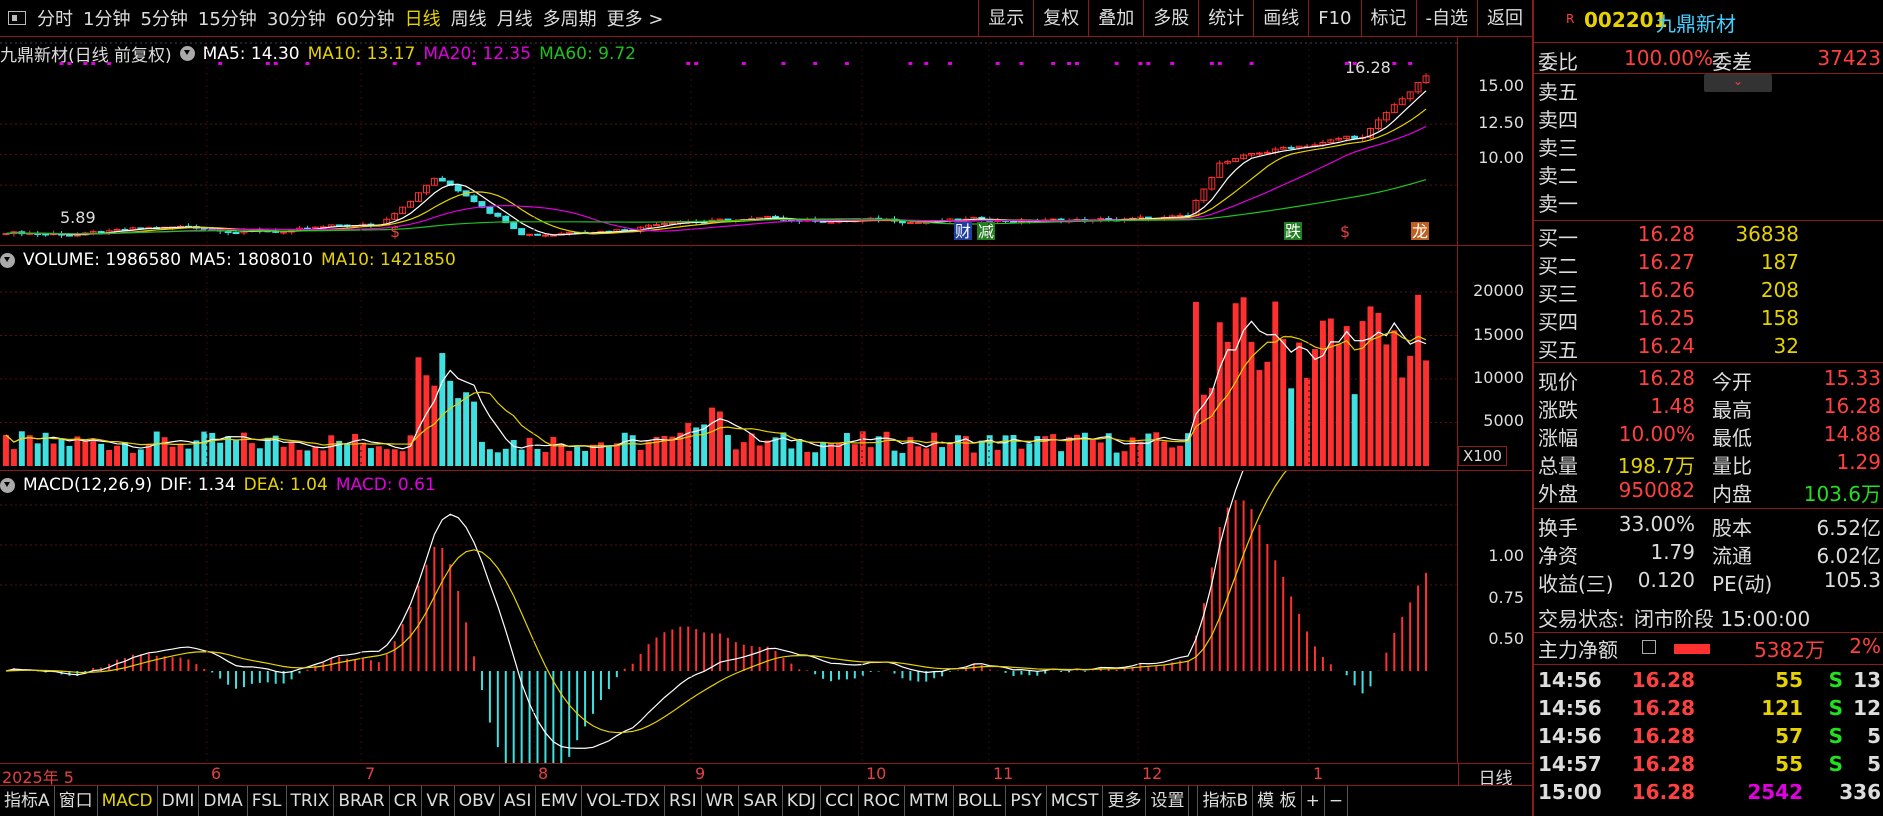  I want to click on bid-price: 16.27, so click(1666, 262).